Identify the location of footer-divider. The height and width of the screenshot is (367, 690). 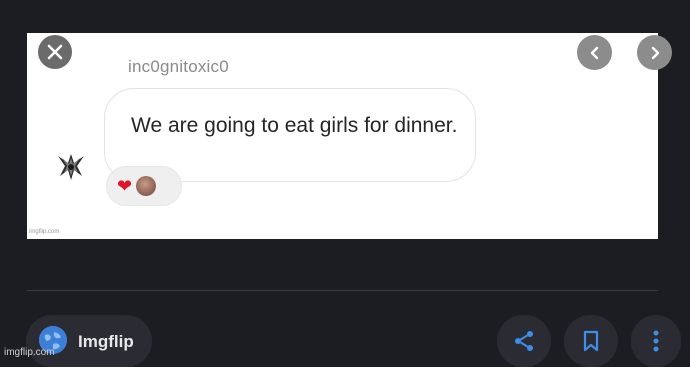
(342, 290).